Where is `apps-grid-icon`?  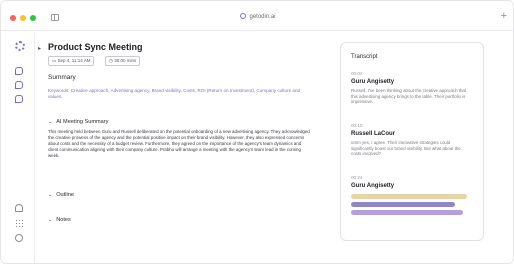 apps-grid-icon is located at coordinates (19, 223).